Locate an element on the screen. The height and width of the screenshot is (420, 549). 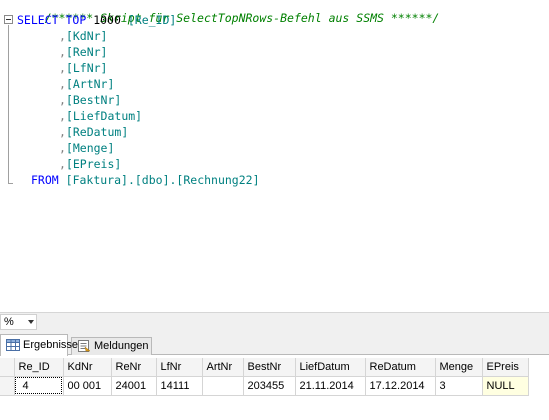
column-identifier: [ReNr] is located at coordinates (86, 52).